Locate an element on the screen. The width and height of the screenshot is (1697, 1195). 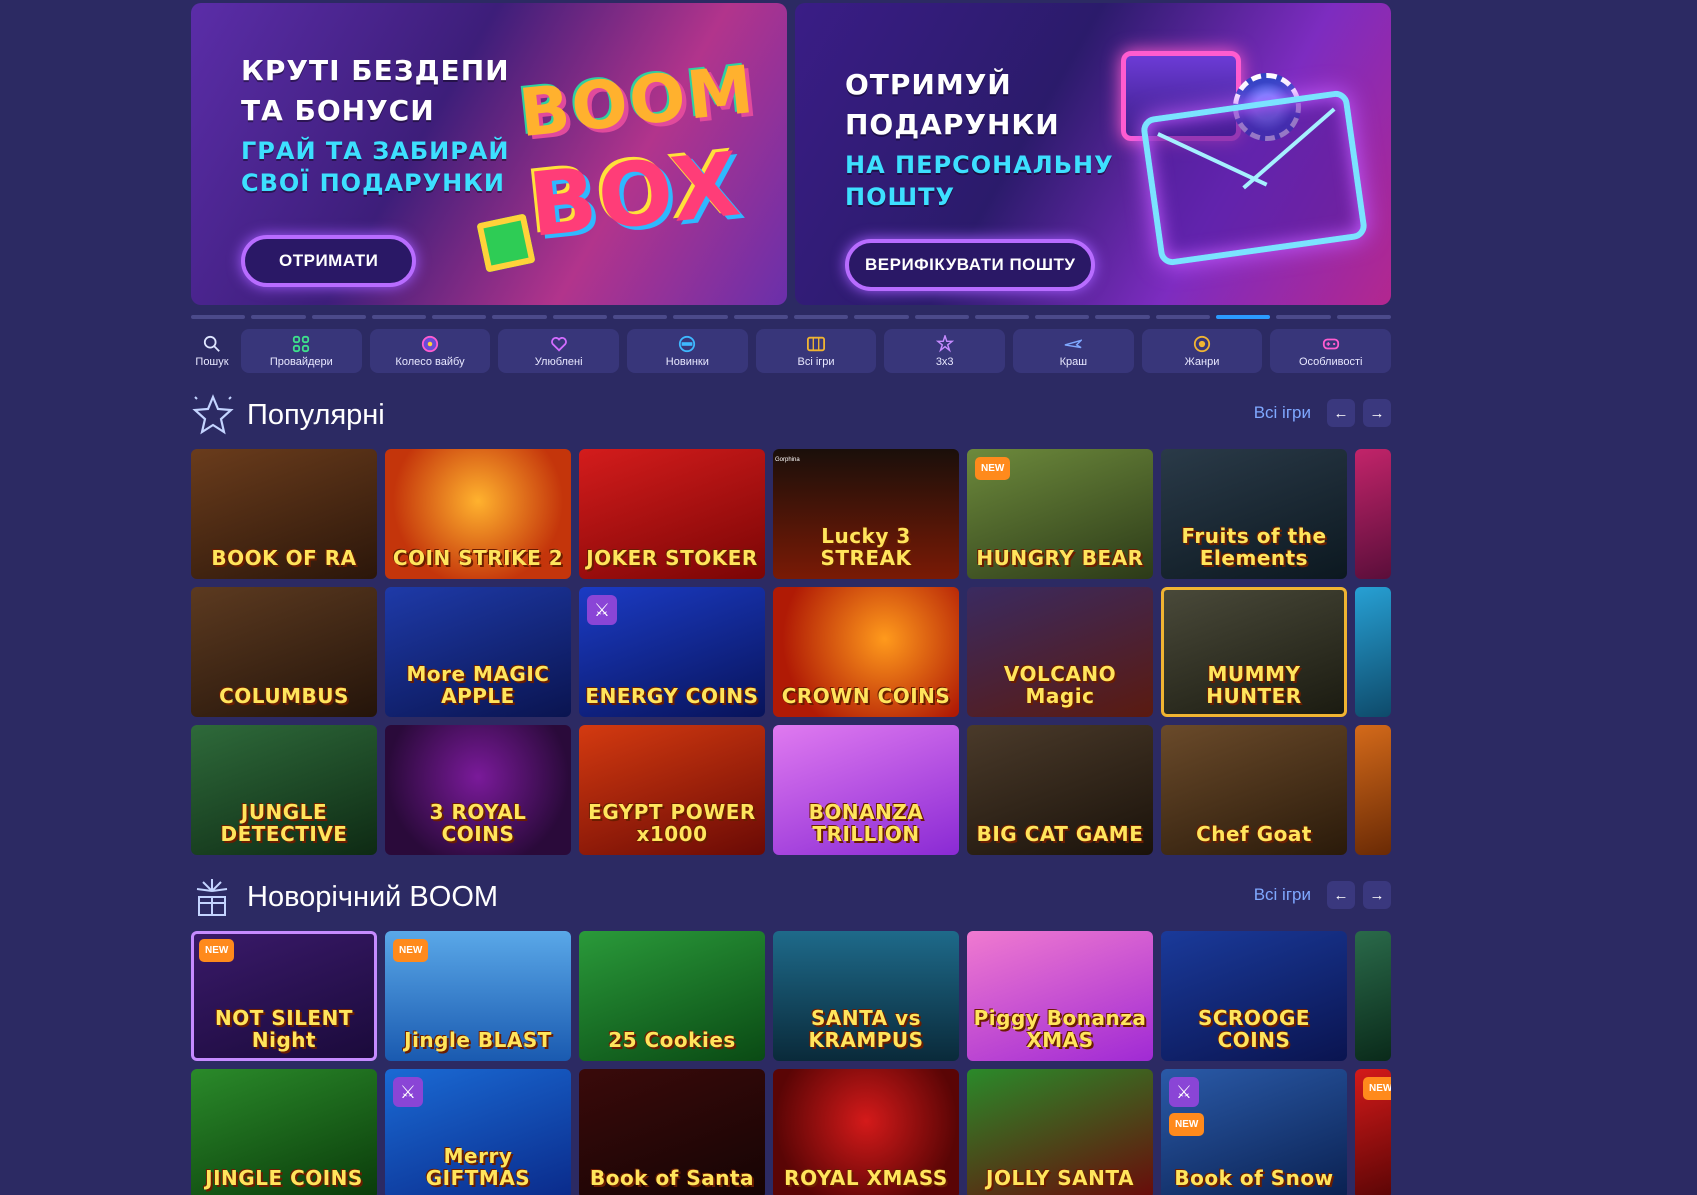
game-tile: NEW is located at coordinates (1373, 1132).